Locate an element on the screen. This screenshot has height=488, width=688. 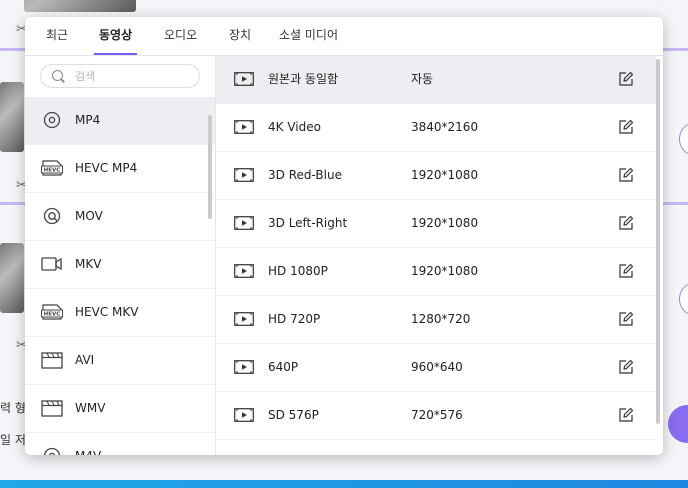
preset-row: HD 720P 1280*720 is located at coordinates (436, 320).